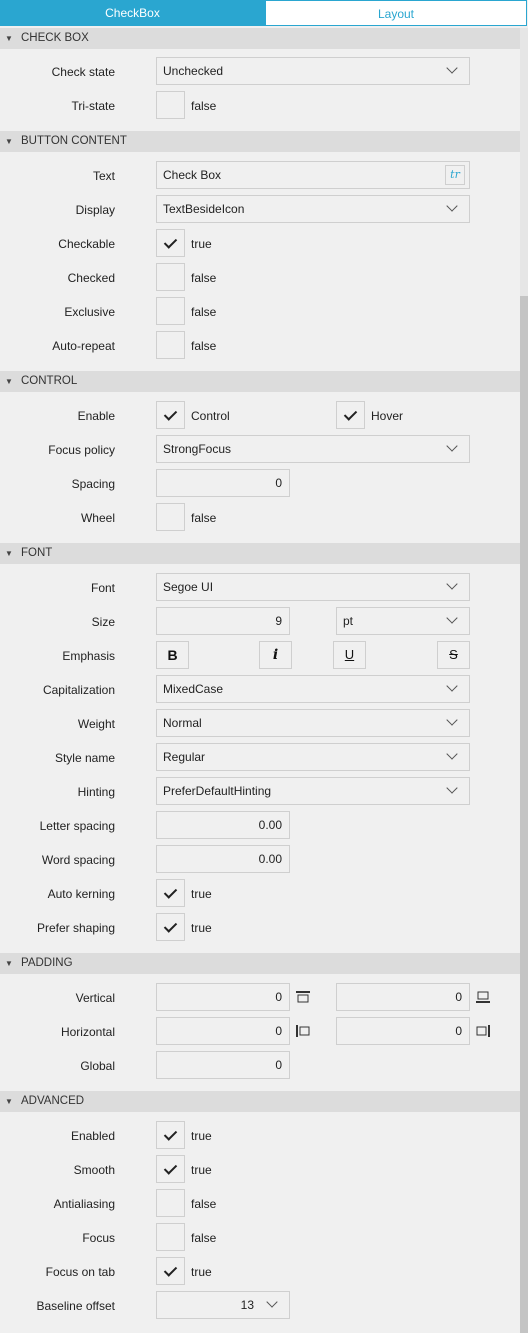  What do you see at coordinates (170, 1237) in the screenshot?
I see `focus-checkbox` at bounding box center [170, 1237].